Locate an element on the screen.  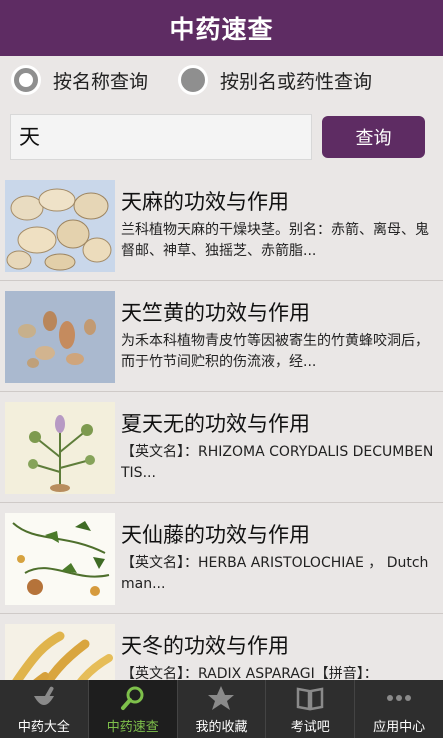
search-mode-group: 按名称查询 按别名或药性查询 is located at coordinates (221, 80).